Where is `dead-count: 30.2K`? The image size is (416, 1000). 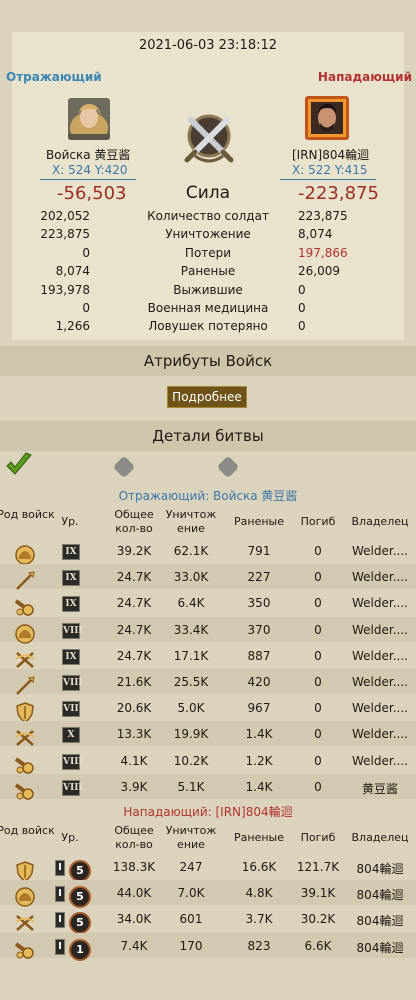 dead-count: 30.2K is located at coordinates (318, 919).